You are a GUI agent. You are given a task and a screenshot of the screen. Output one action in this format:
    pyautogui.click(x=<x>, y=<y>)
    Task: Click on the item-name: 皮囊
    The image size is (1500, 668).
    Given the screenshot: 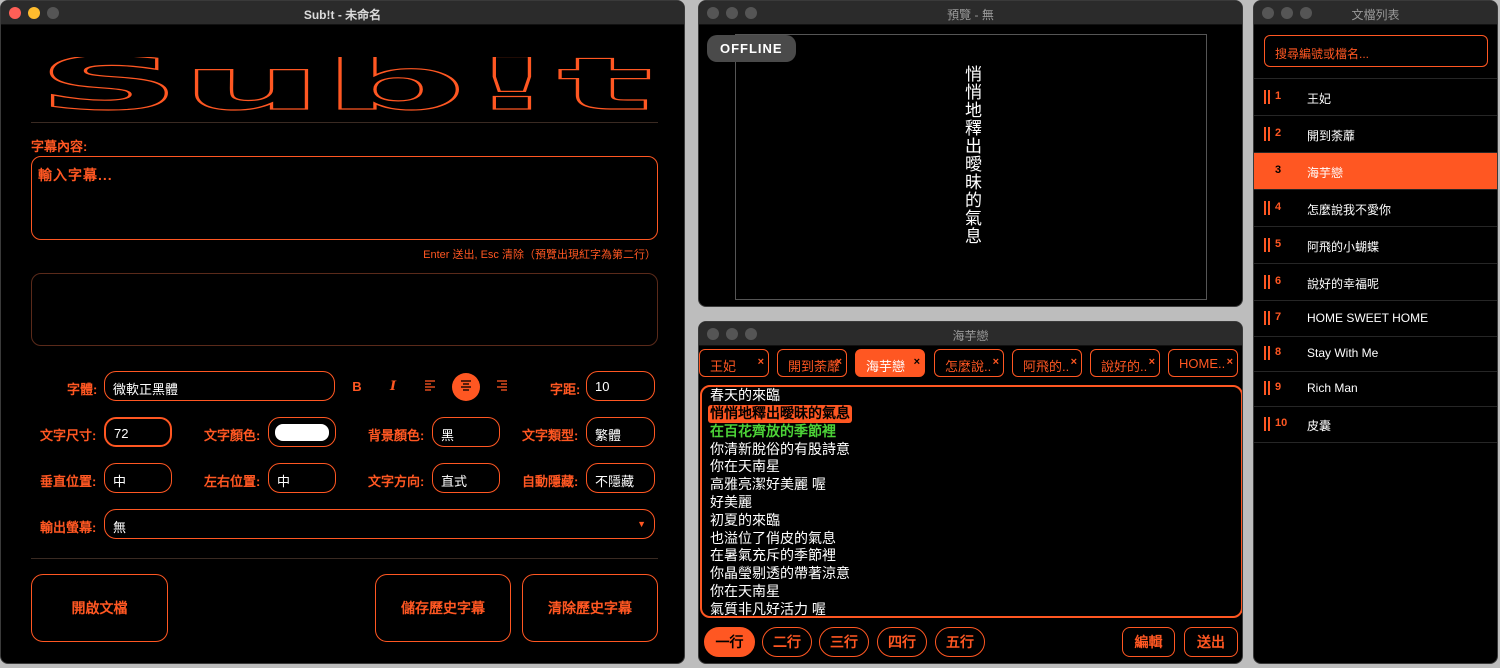 What is the action you would take?
    pyautogui.click(x=1319, y=426)
    